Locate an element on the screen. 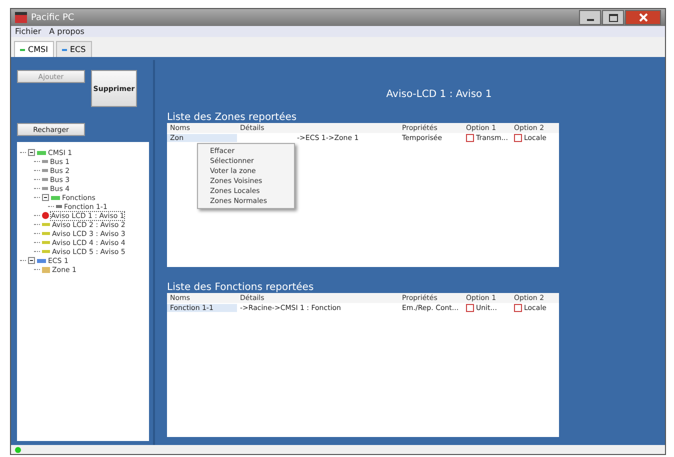  tab: ECS is located at coordinates (74, 49).